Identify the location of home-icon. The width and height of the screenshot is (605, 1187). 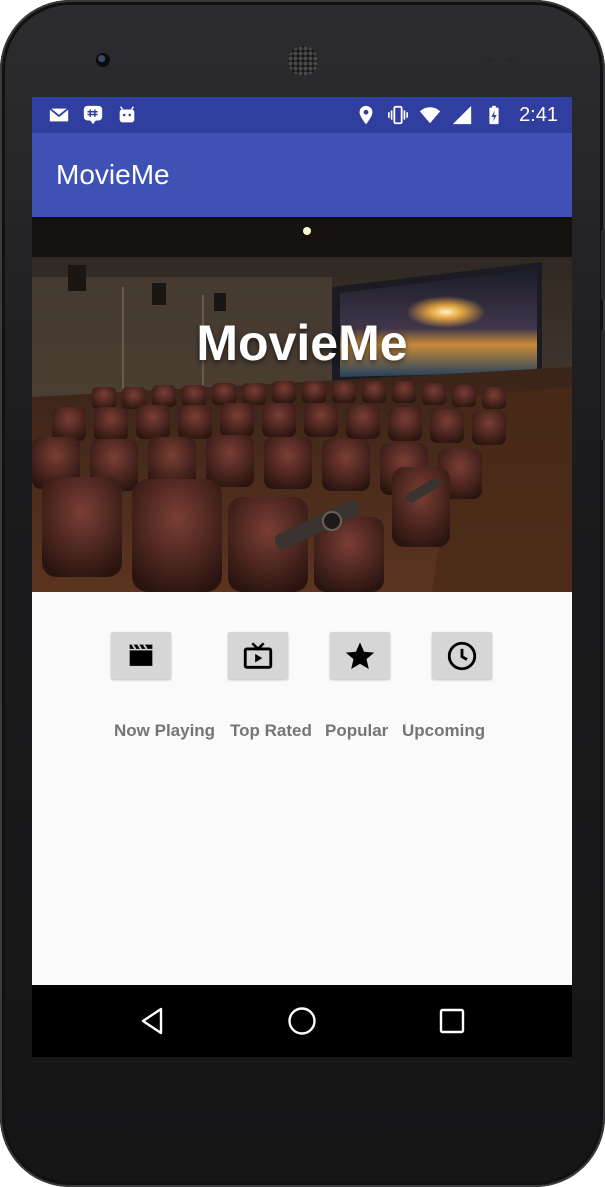
(302, 1021).